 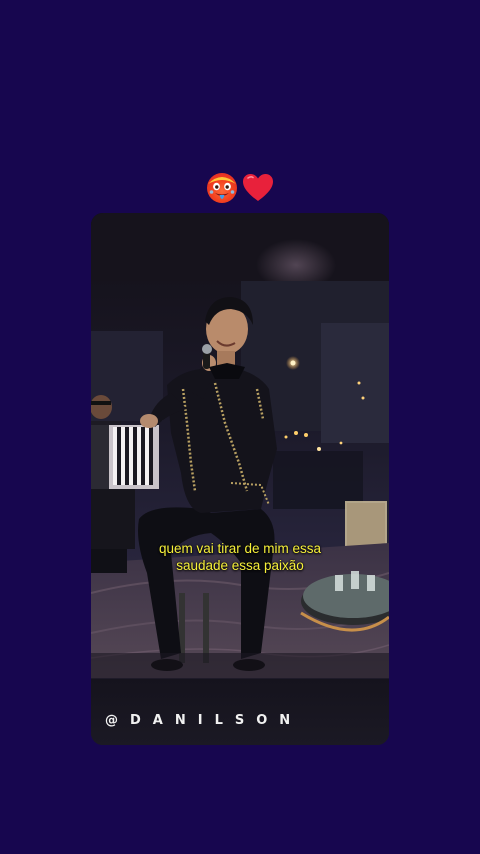 I want to click on hot-face-emoji-icon, so click(x=222, y=188).